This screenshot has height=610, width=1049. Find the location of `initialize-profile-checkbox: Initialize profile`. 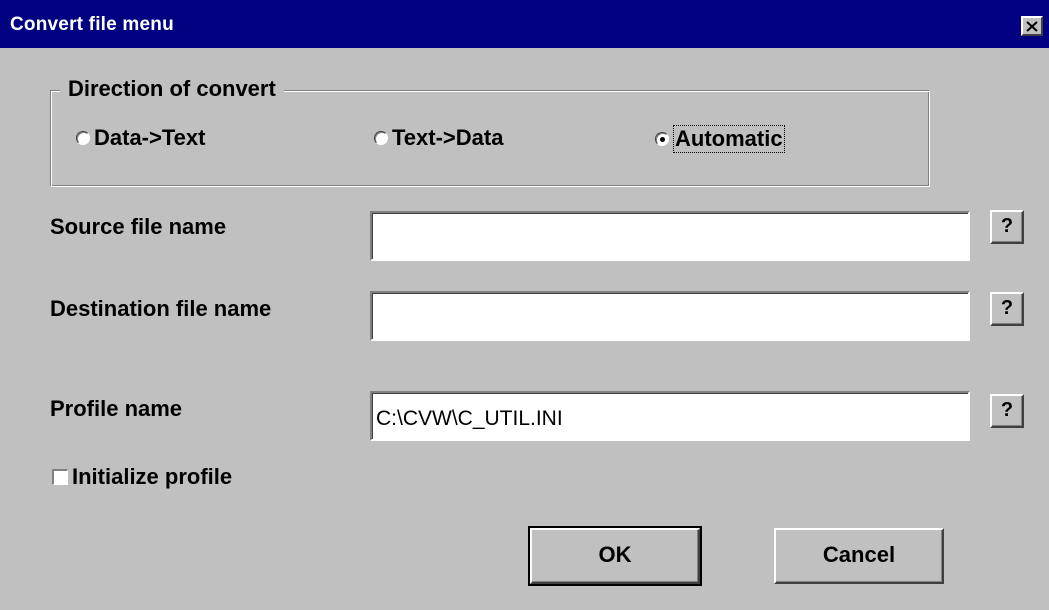

initialize-profile-checkbox: Initialize profile is located at coordinates (142, 477).